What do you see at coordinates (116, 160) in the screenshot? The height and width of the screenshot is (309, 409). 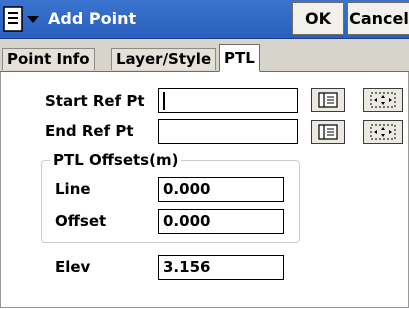 I see `ptl-offsets-group-label: PTL Offsets(m)` at bounding box center [116, 160].